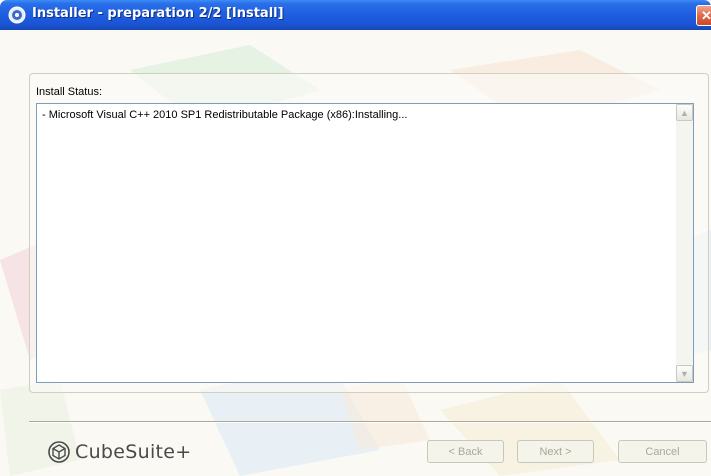 The width and height of the screenshot is (711, 476). I want to click on install-status-label: Install Status:, so click(69, 92).